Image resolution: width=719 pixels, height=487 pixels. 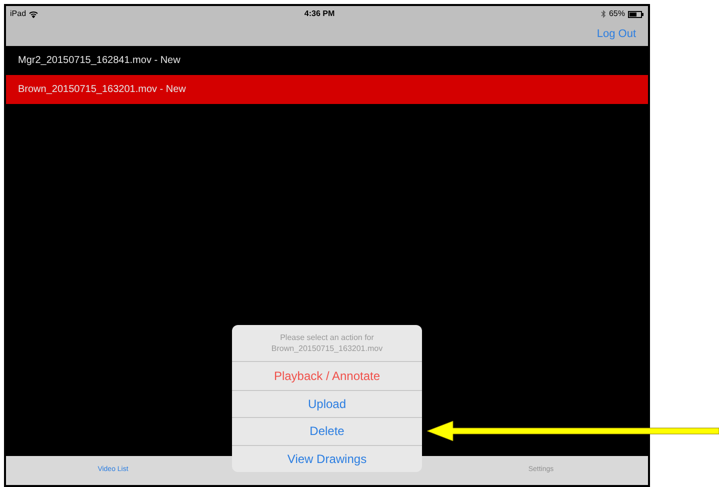 What do you see at coordinates (572, 431) in the screenshot?
I see `arrow-icon` at bounding box center [572, 431].